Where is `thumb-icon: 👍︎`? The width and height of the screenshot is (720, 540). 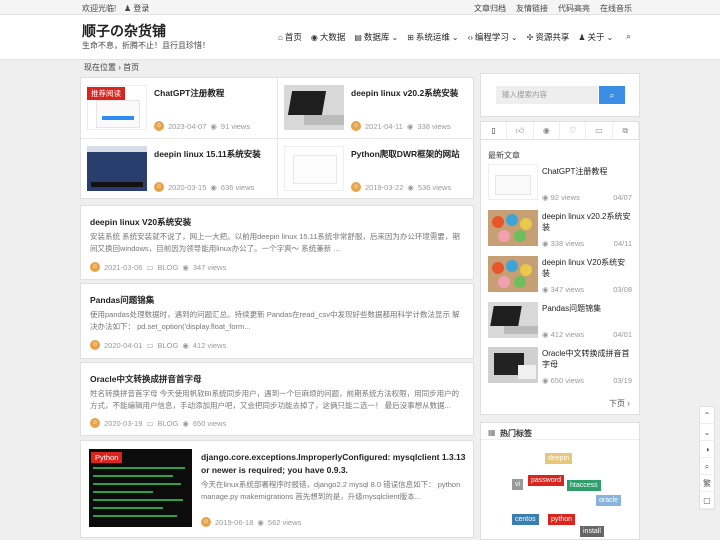
thumb-icon: 👍︎ is located at coordinates (520, 130).